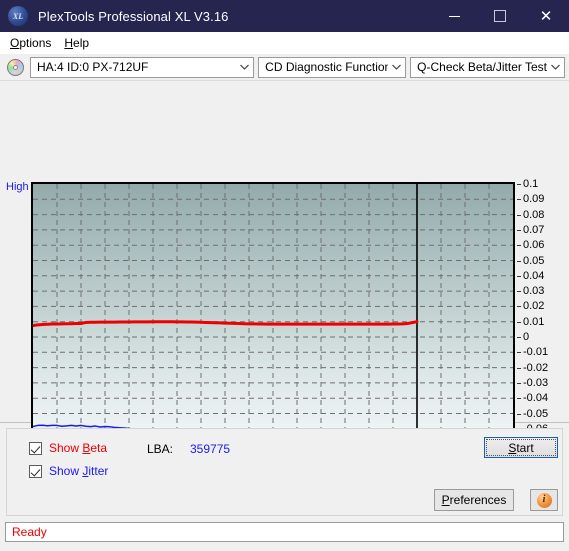 This screenshot has width=569, height=551. I want to click on menu-options-accel: O, so click(15, 42).